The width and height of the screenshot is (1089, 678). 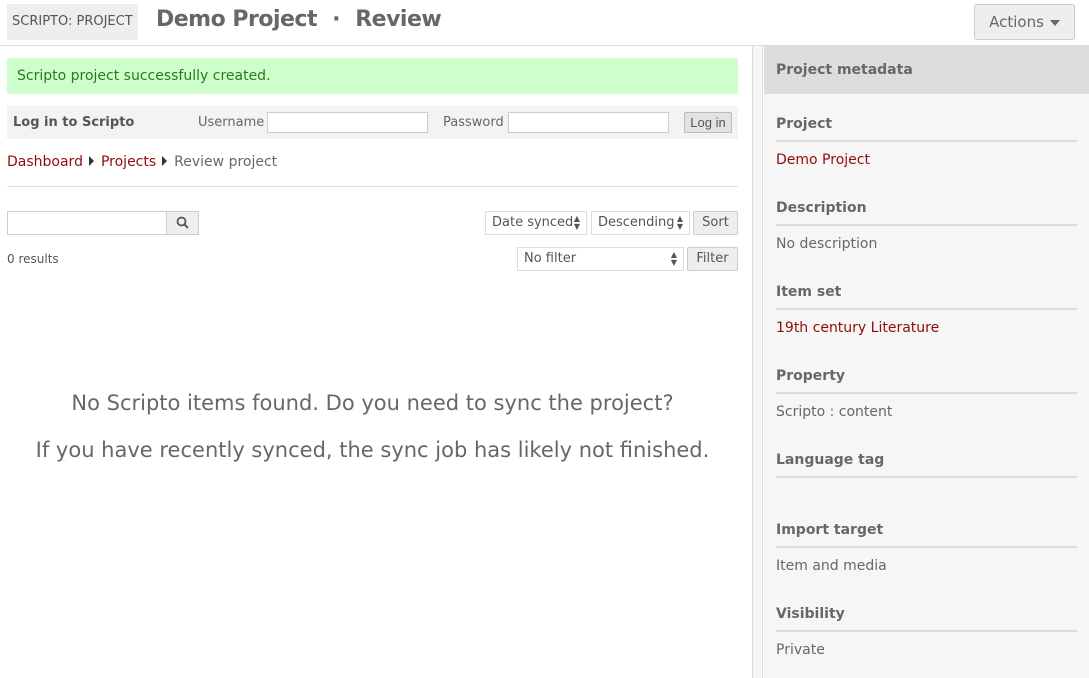 What do you see at coordinates (45, 162) in the screenshot?
I see `breadcrumb-dashboard: Dashboard` at bounding box center [45, 162].